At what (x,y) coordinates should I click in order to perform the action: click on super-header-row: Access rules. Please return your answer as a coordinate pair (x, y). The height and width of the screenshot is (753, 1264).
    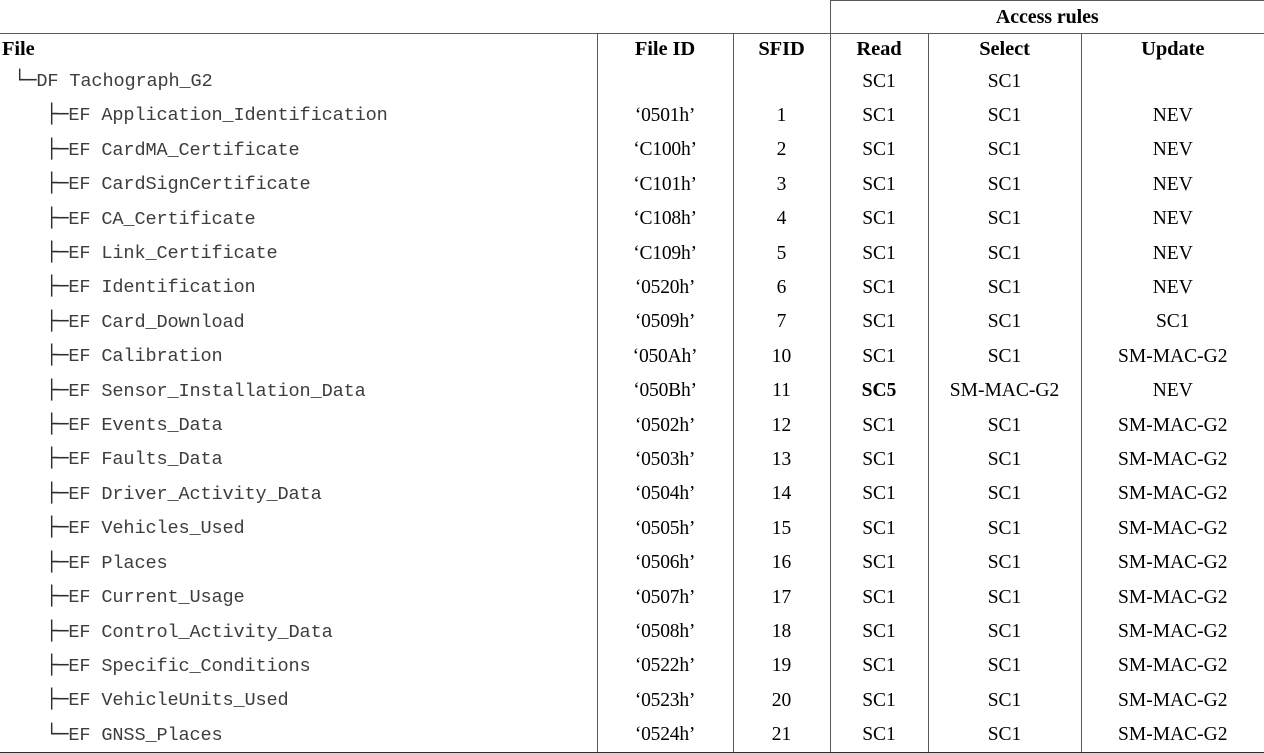
    Looking at the image, I should click on (632, 17).